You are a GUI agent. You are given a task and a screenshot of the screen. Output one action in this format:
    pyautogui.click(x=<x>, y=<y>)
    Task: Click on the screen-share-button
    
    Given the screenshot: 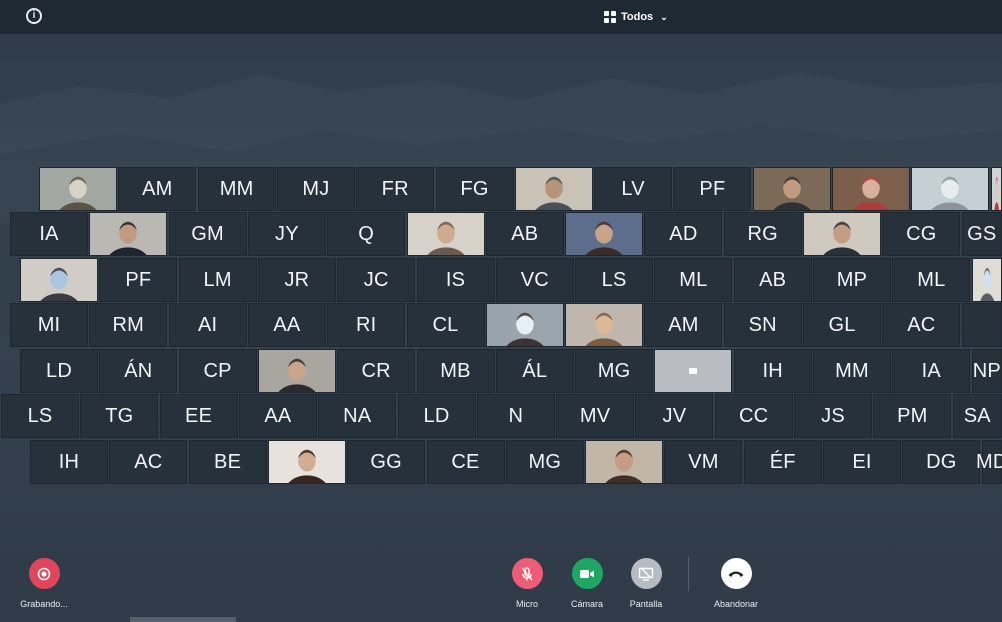 What is the action you would take?
    pyautogui.click(x=646, y=573)
    